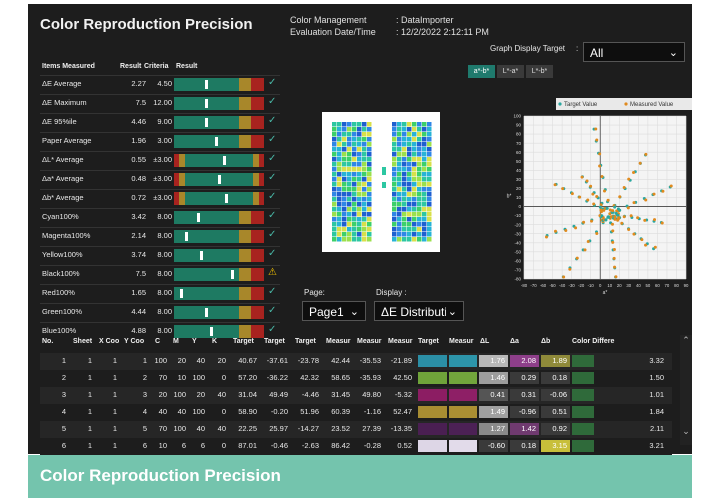  I want to click on scroll-down-icon: ⌄, so click(686, 431).